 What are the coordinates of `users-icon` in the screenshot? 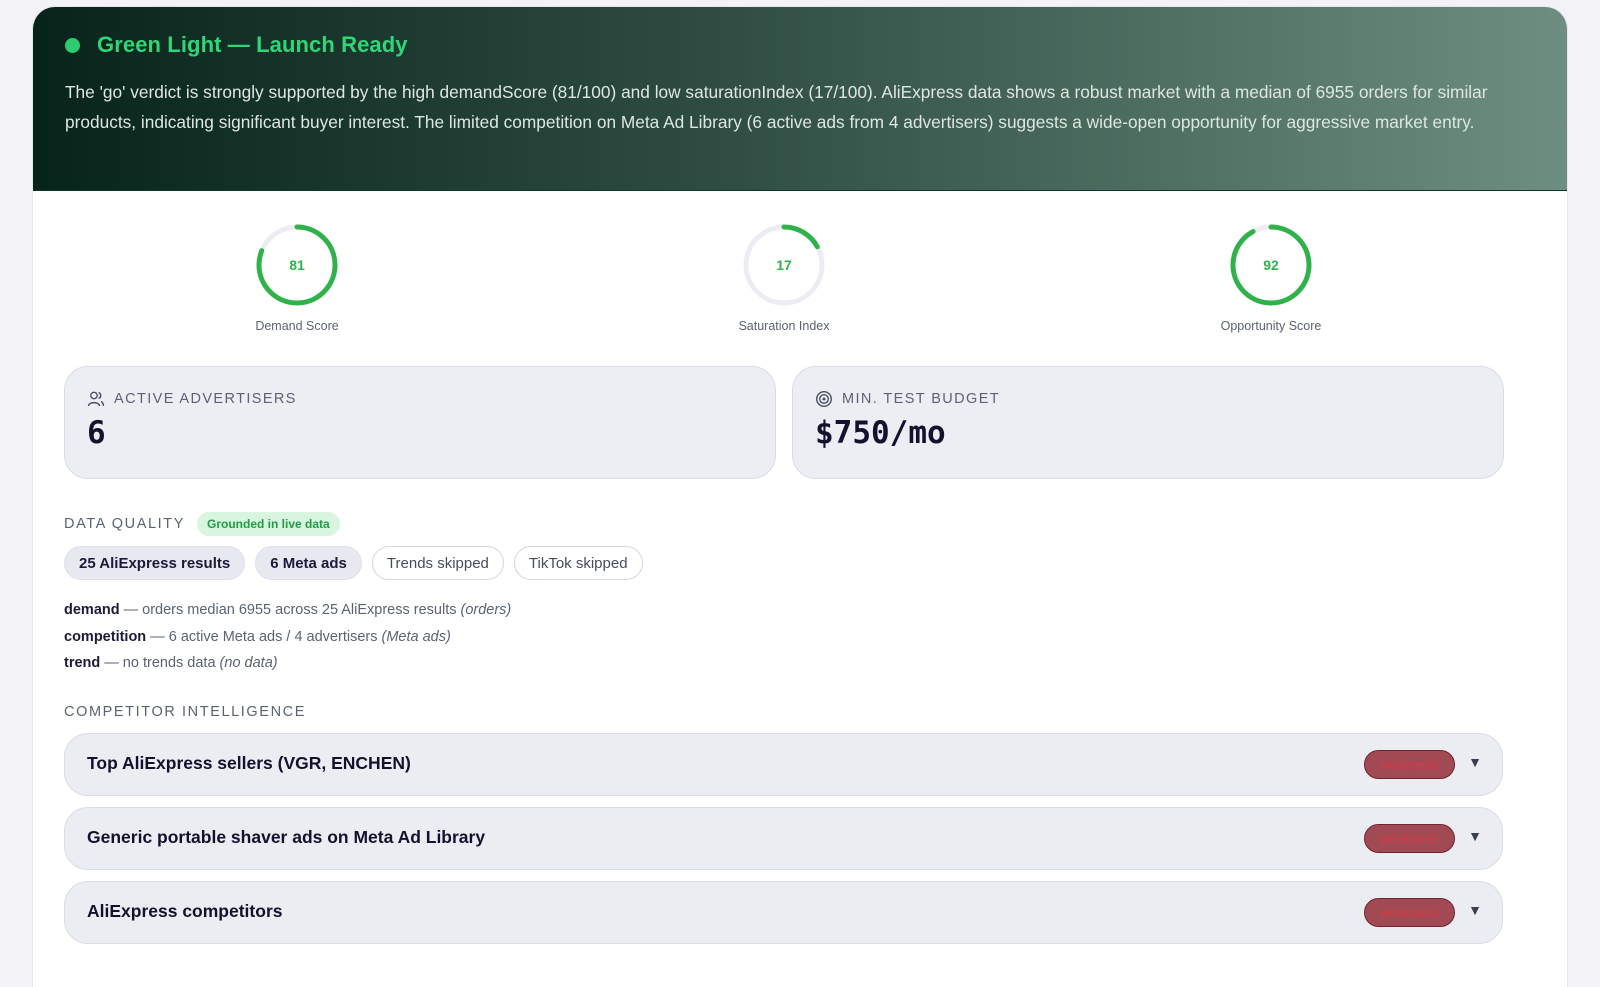 It's located at (96, 399).